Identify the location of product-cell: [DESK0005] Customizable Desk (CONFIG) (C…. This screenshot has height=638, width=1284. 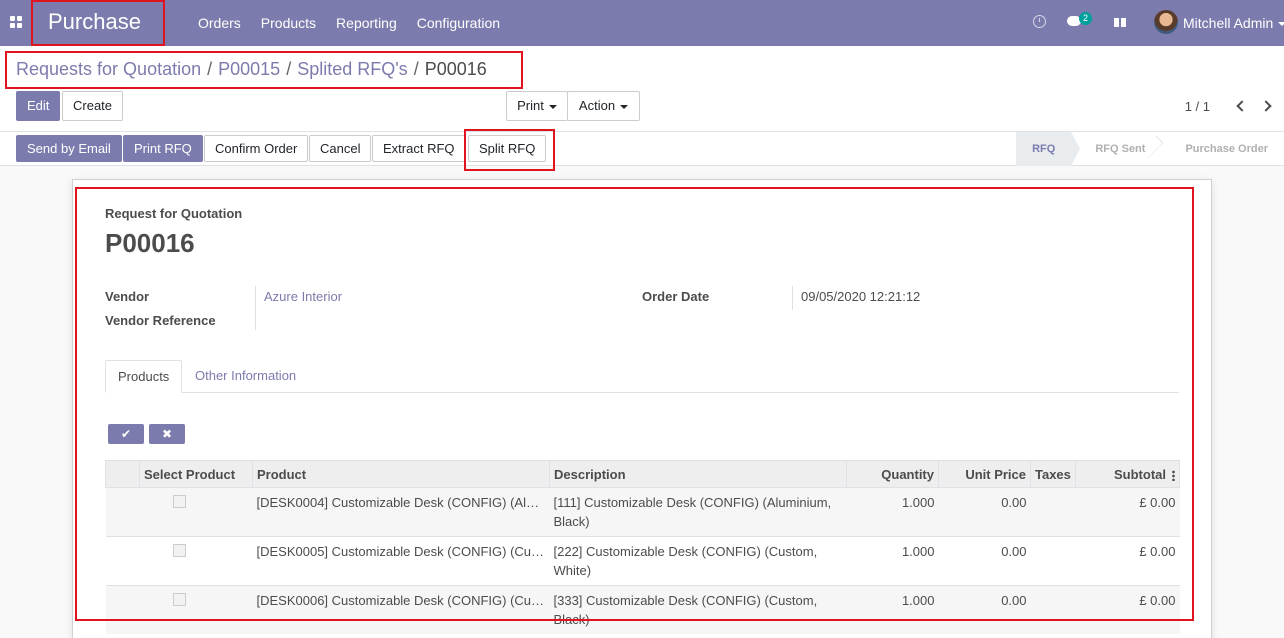
(401, 561).